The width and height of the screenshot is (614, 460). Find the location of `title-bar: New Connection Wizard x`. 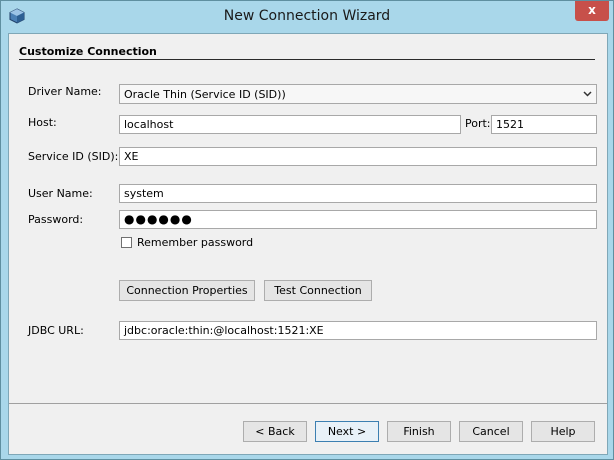

title-bar: New Connection Wizard x is located at coordinates (307, 17).